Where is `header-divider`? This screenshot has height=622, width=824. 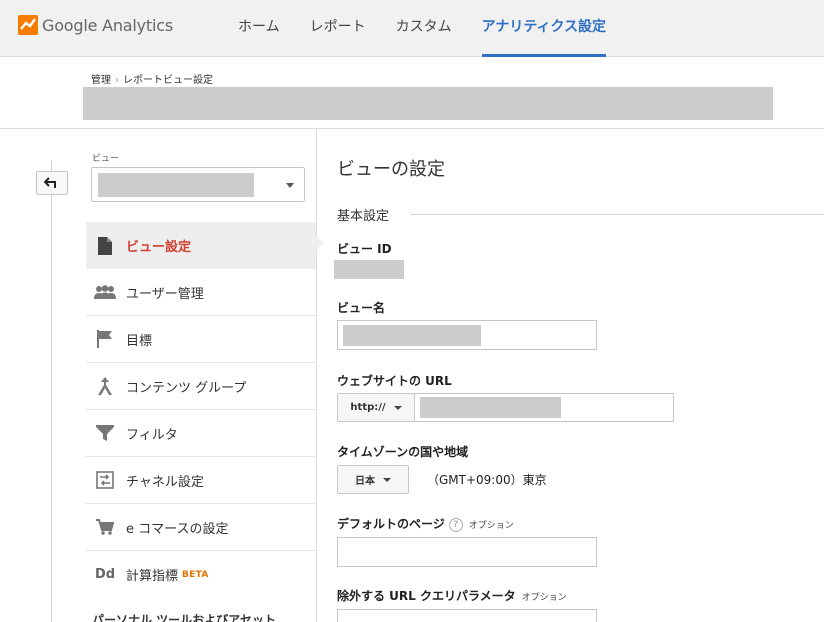
header-divider is located at coordinates (412, 128).